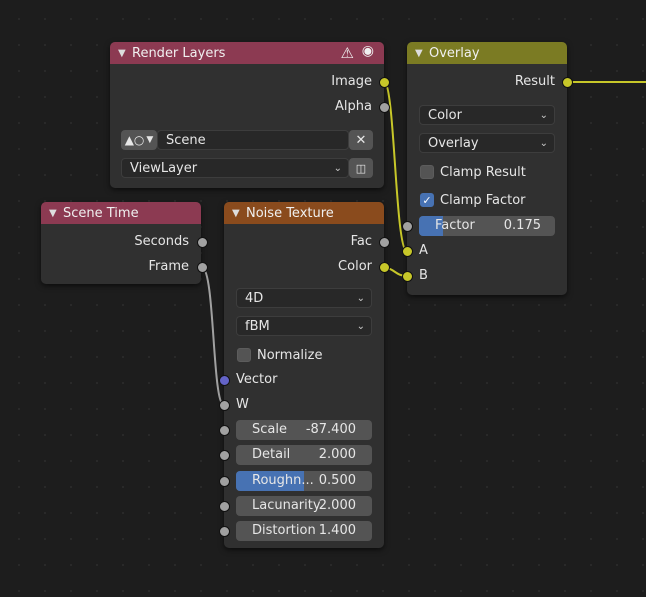 This screenshot has height=597, width=646. Describe the element at coordinates (473, 172) in the screenshot. I see `clamp-result-checkbox: Clamp Result` at that location.